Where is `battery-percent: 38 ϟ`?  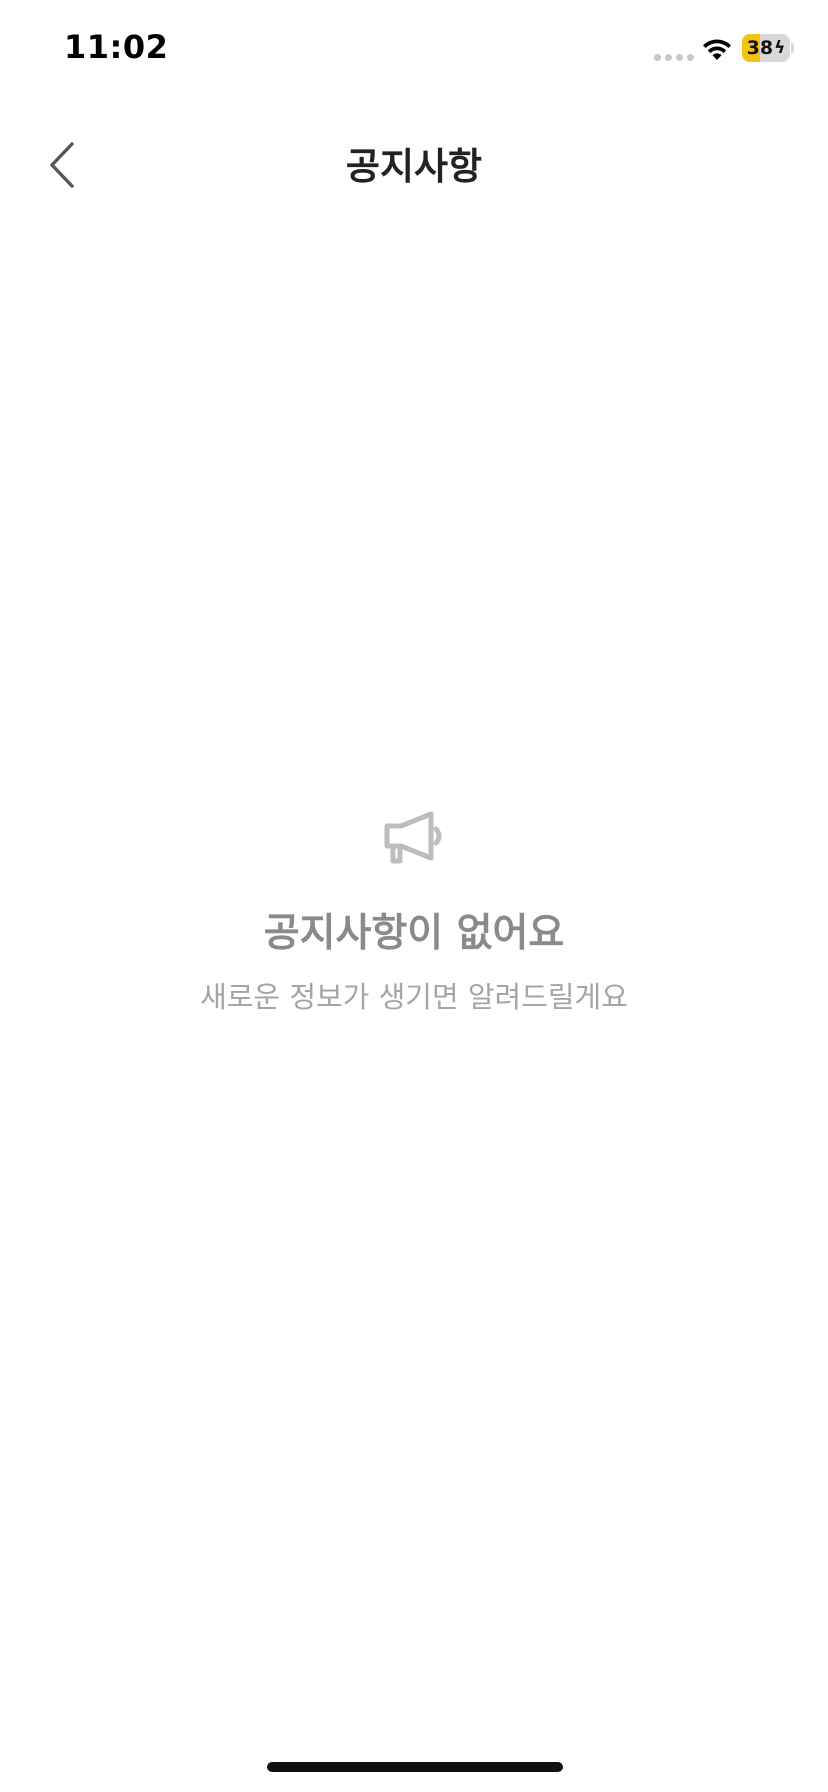 battery-percent: 38 ϟ is located at coordinates (766, 48).